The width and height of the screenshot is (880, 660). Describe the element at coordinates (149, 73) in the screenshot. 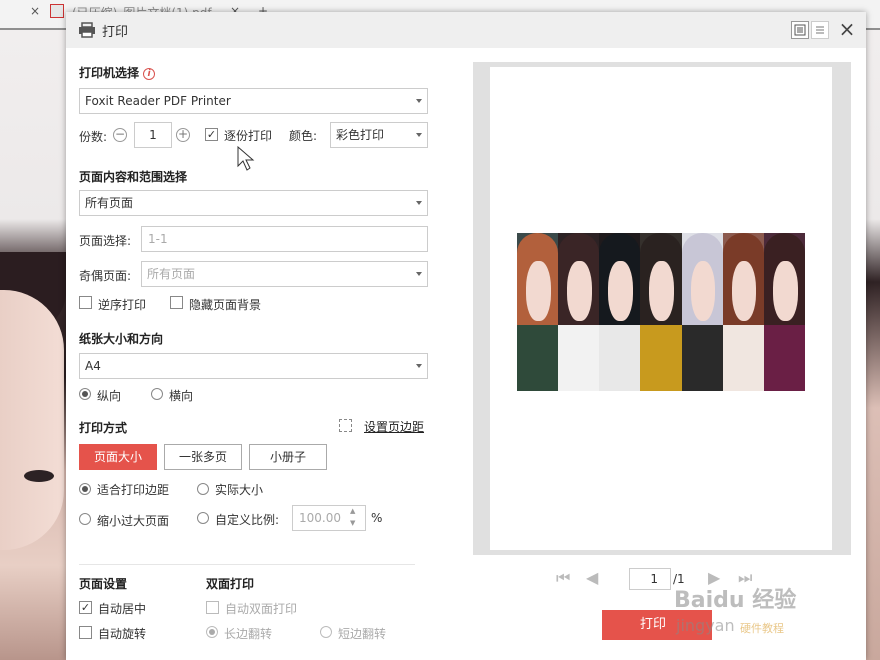

I see `info-icon: i` at that location.